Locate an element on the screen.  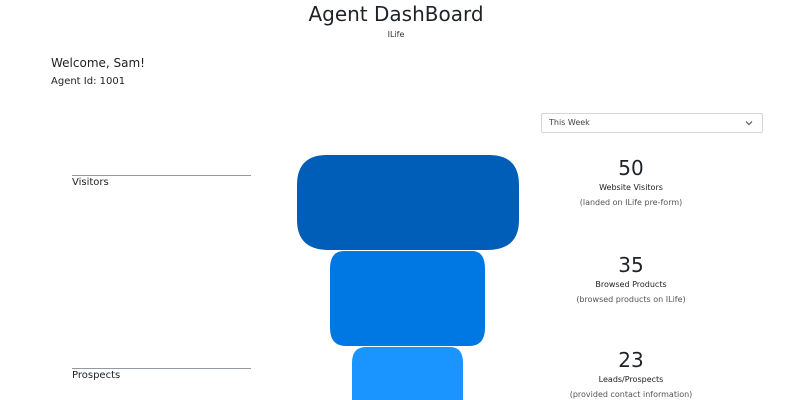
funnel-bar-visitors is located at coordinates (408, 202).